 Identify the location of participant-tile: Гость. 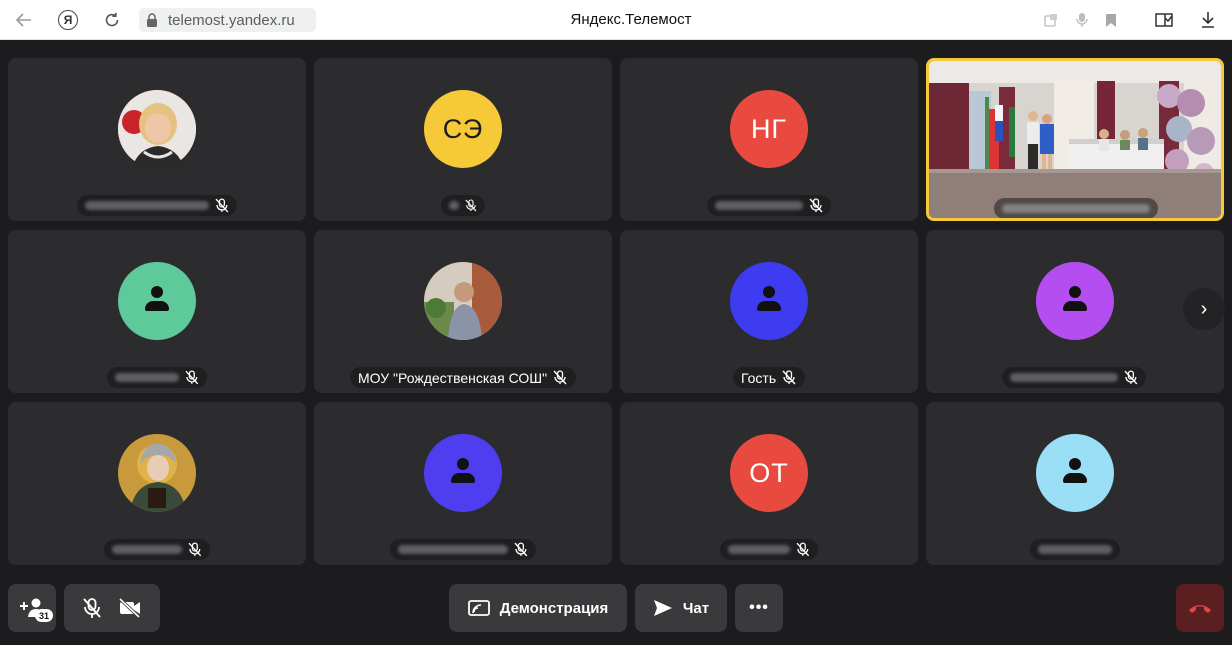
(769, 311).